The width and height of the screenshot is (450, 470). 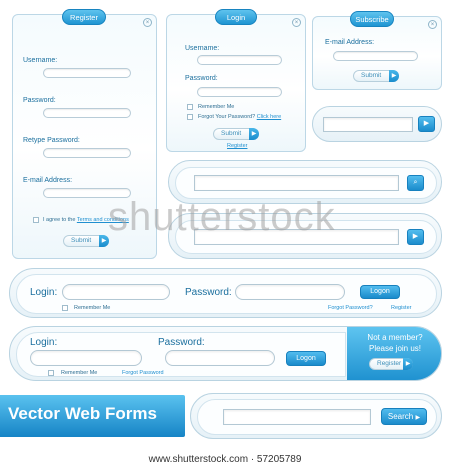 I want to click on search-icon: ⌕, so click(x=415, y=182).